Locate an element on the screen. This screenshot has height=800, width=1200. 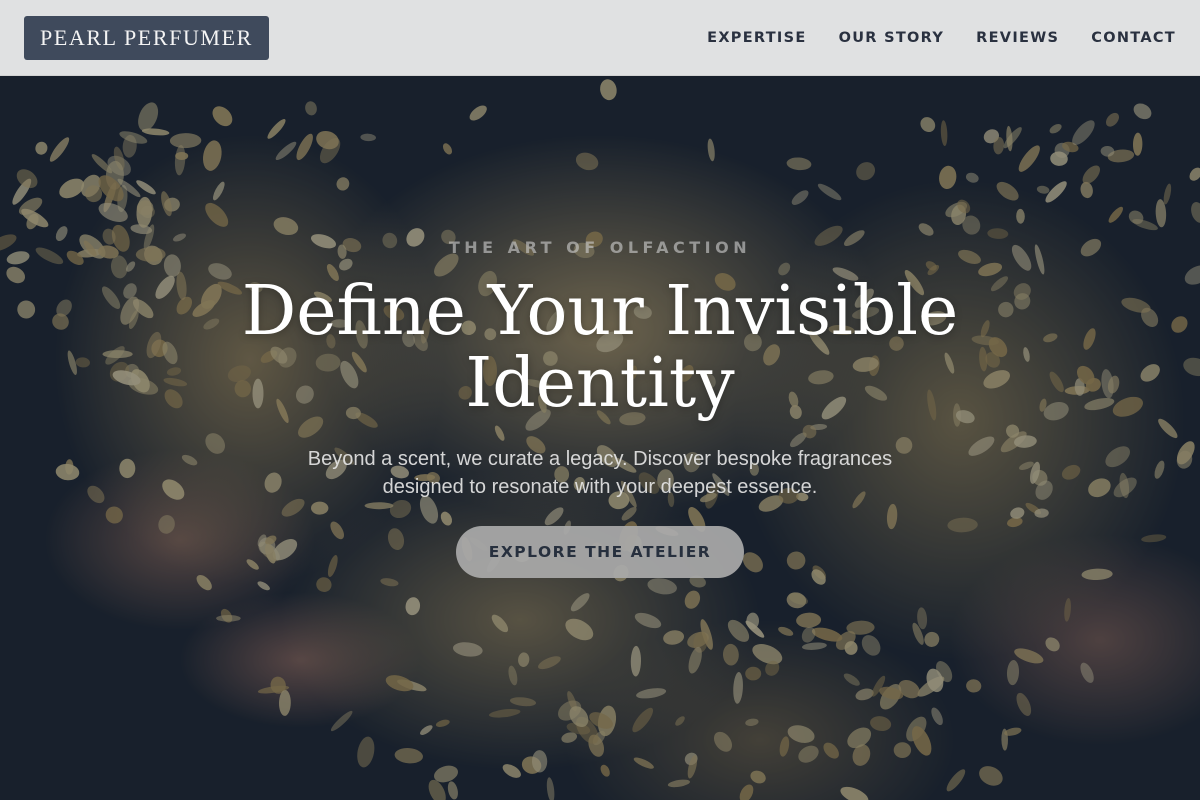
nav-links: EXPERTISE OUR STORY REVIEWS CONTACT is located at coordinates (941, 38).